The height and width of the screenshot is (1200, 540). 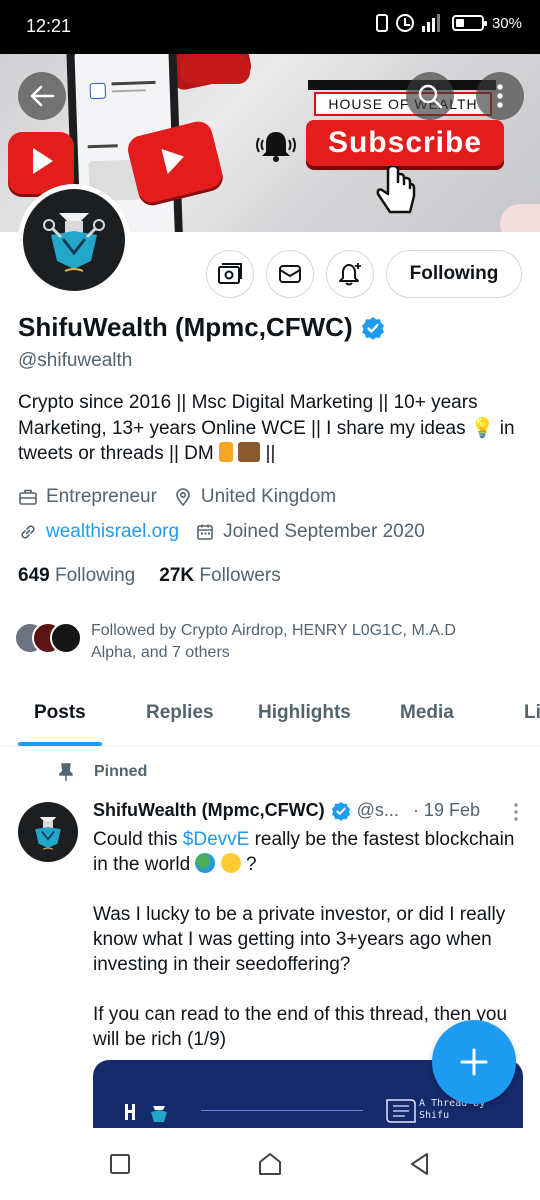 I want to click on tab-media: Media, so click(x=427, y=713).